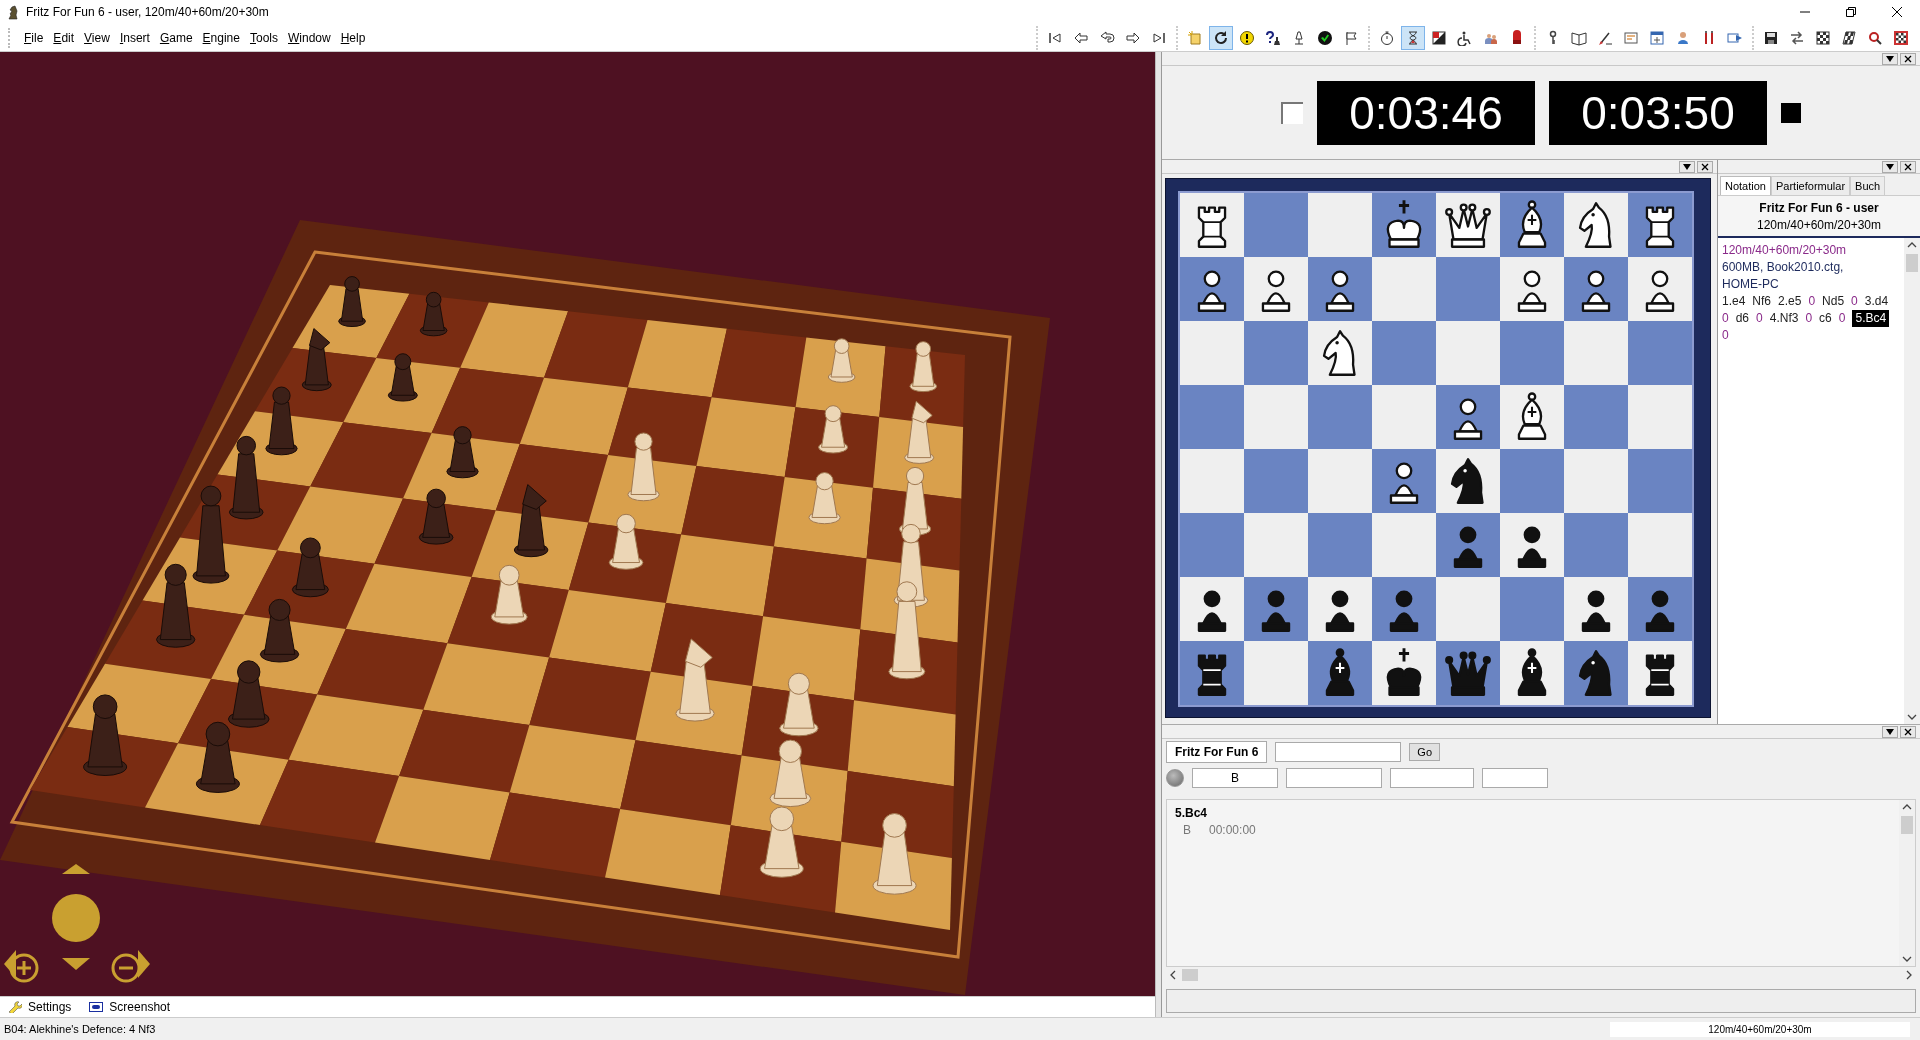 The image size is (1920, 1040). What do you see at coordinates (1762, 301) in the screenshot?
I see `move: Nf6` at bounding box center [1762, 301].